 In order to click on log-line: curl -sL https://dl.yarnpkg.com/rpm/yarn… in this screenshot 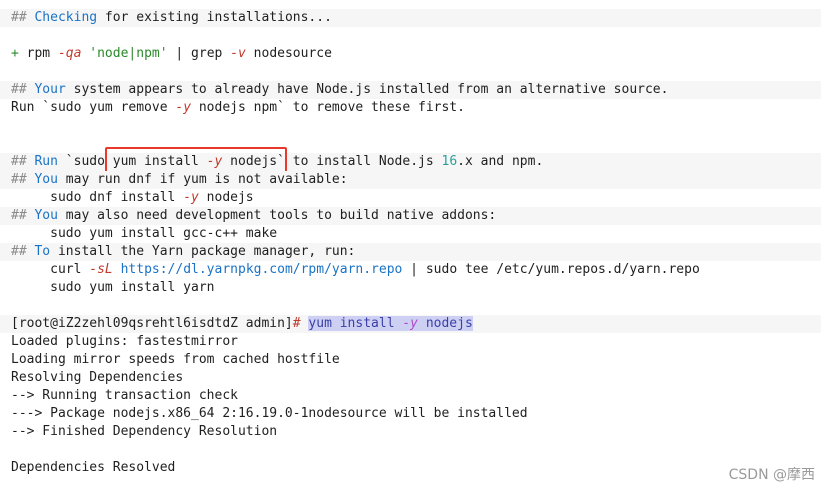, I will do `click(355, 269)`.